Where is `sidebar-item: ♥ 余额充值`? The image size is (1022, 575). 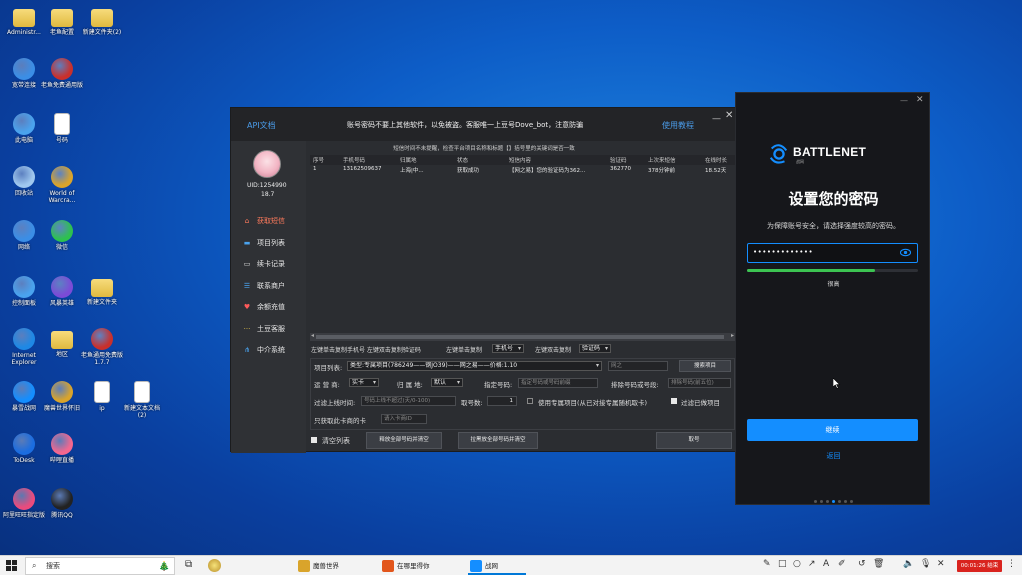
sidebar-item: ♥ 余额充值 is located at coordinates (264, 307).